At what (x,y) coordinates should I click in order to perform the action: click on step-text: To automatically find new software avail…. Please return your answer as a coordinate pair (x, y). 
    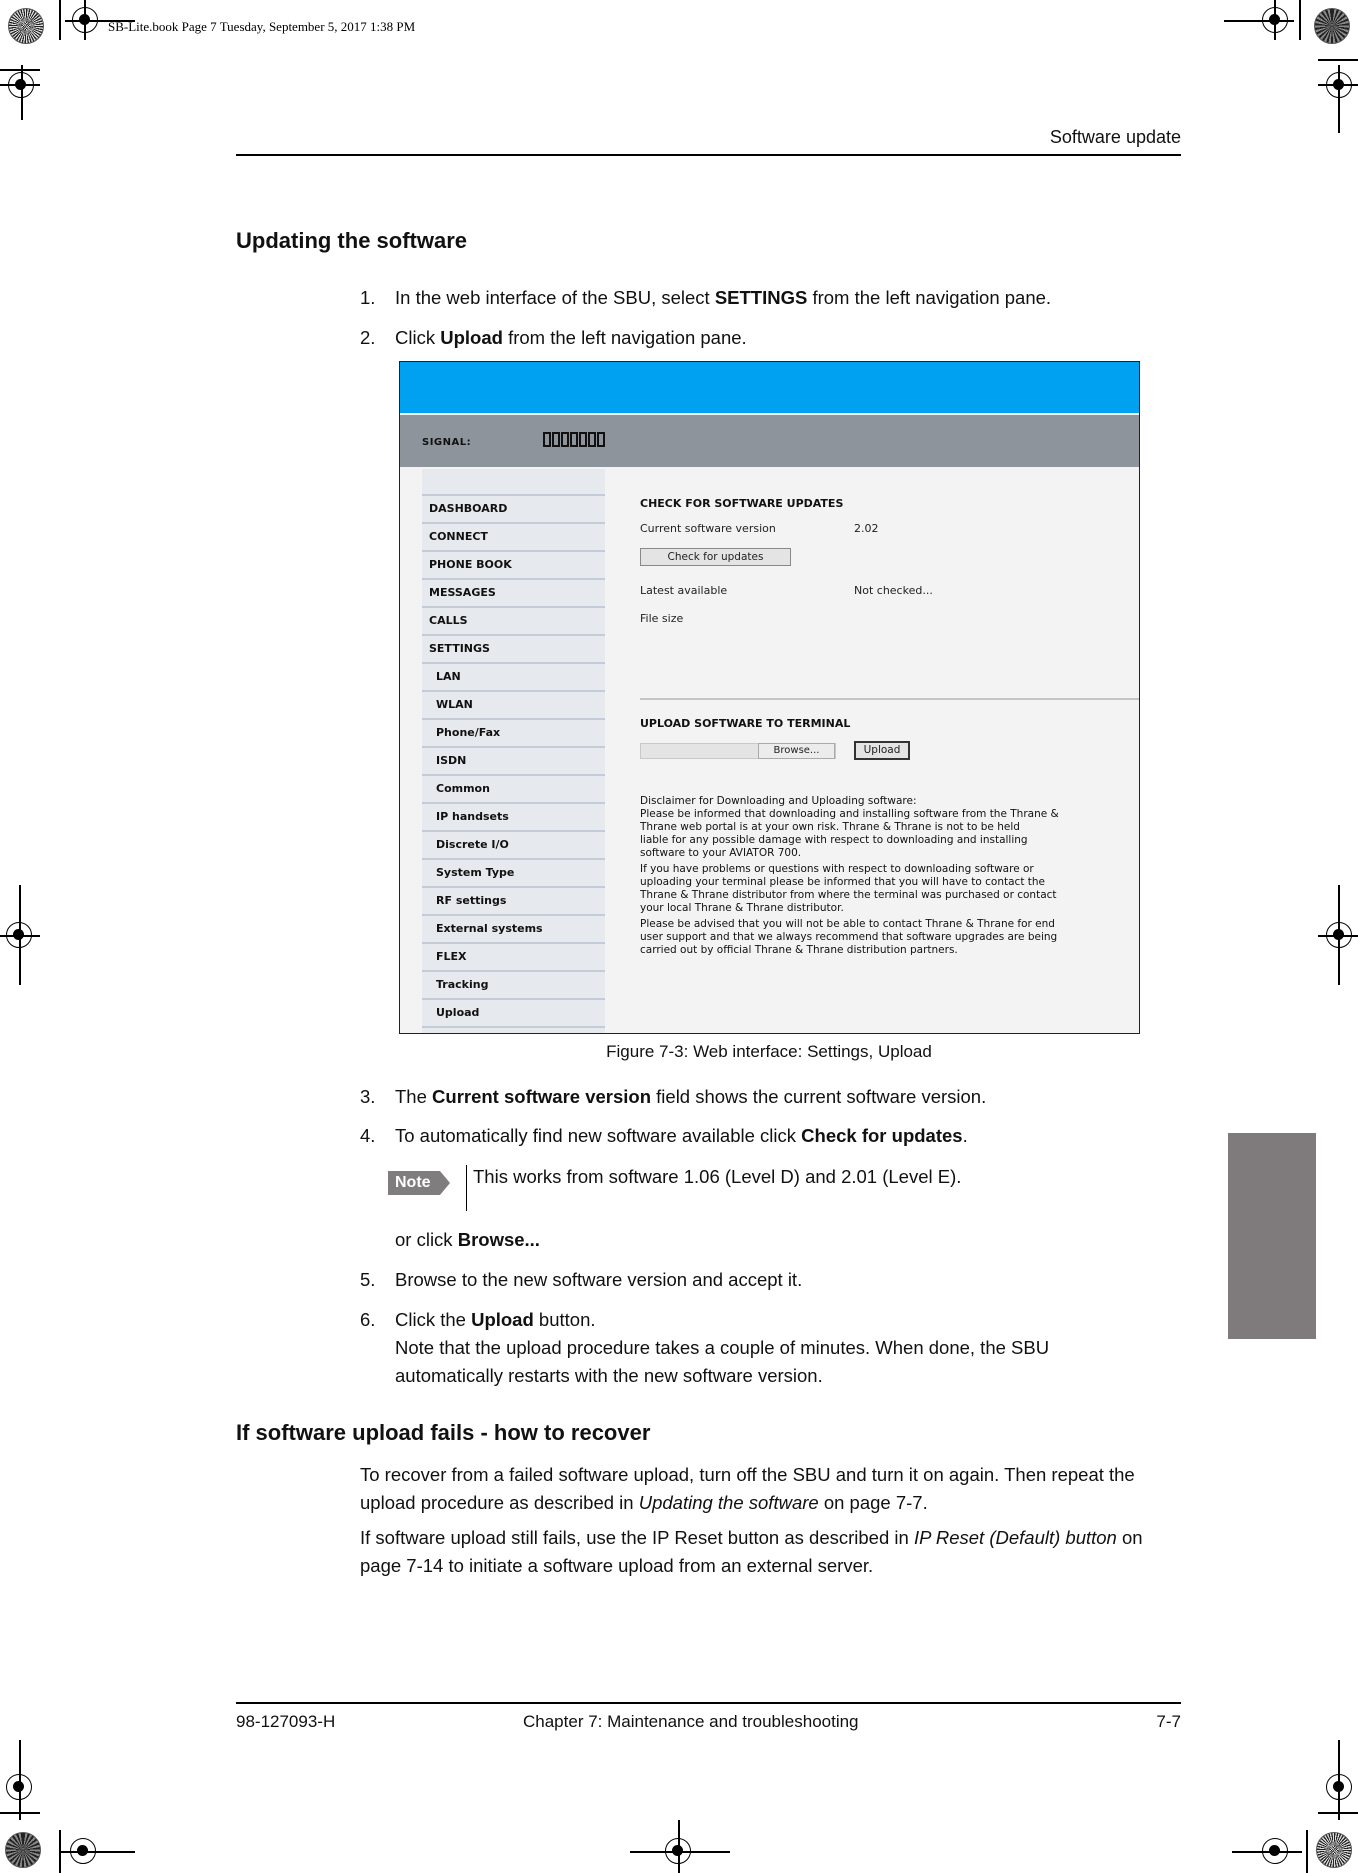
    Looking at the image, I should click on (598, 1135).